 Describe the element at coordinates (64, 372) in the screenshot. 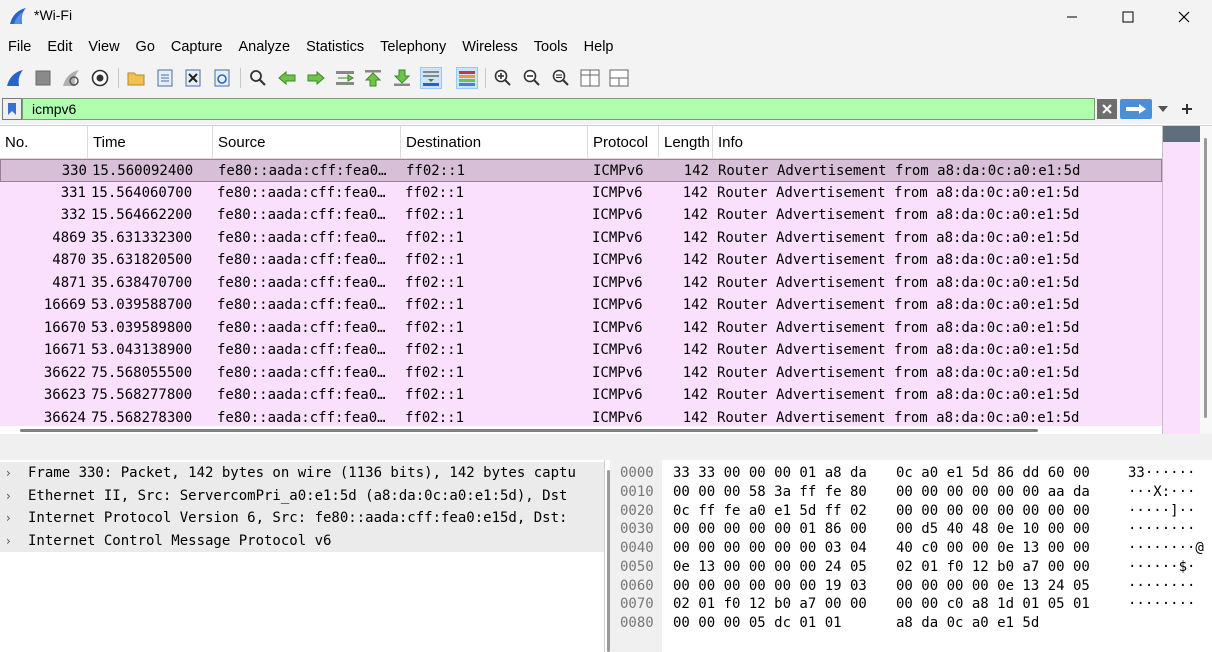

I see `packet-number: 36622` at that location.